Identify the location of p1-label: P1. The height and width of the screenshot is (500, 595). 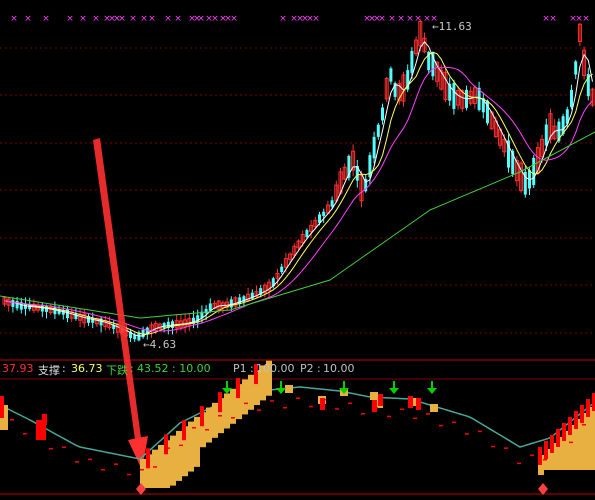
(240, 368).